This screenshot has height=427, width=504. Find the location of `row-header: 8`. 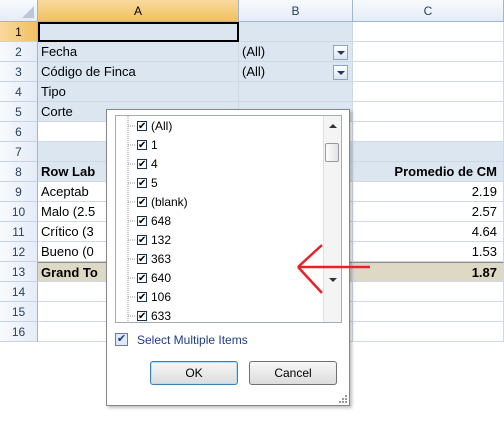

row-header: 8 is located at coordinates (19, 172).